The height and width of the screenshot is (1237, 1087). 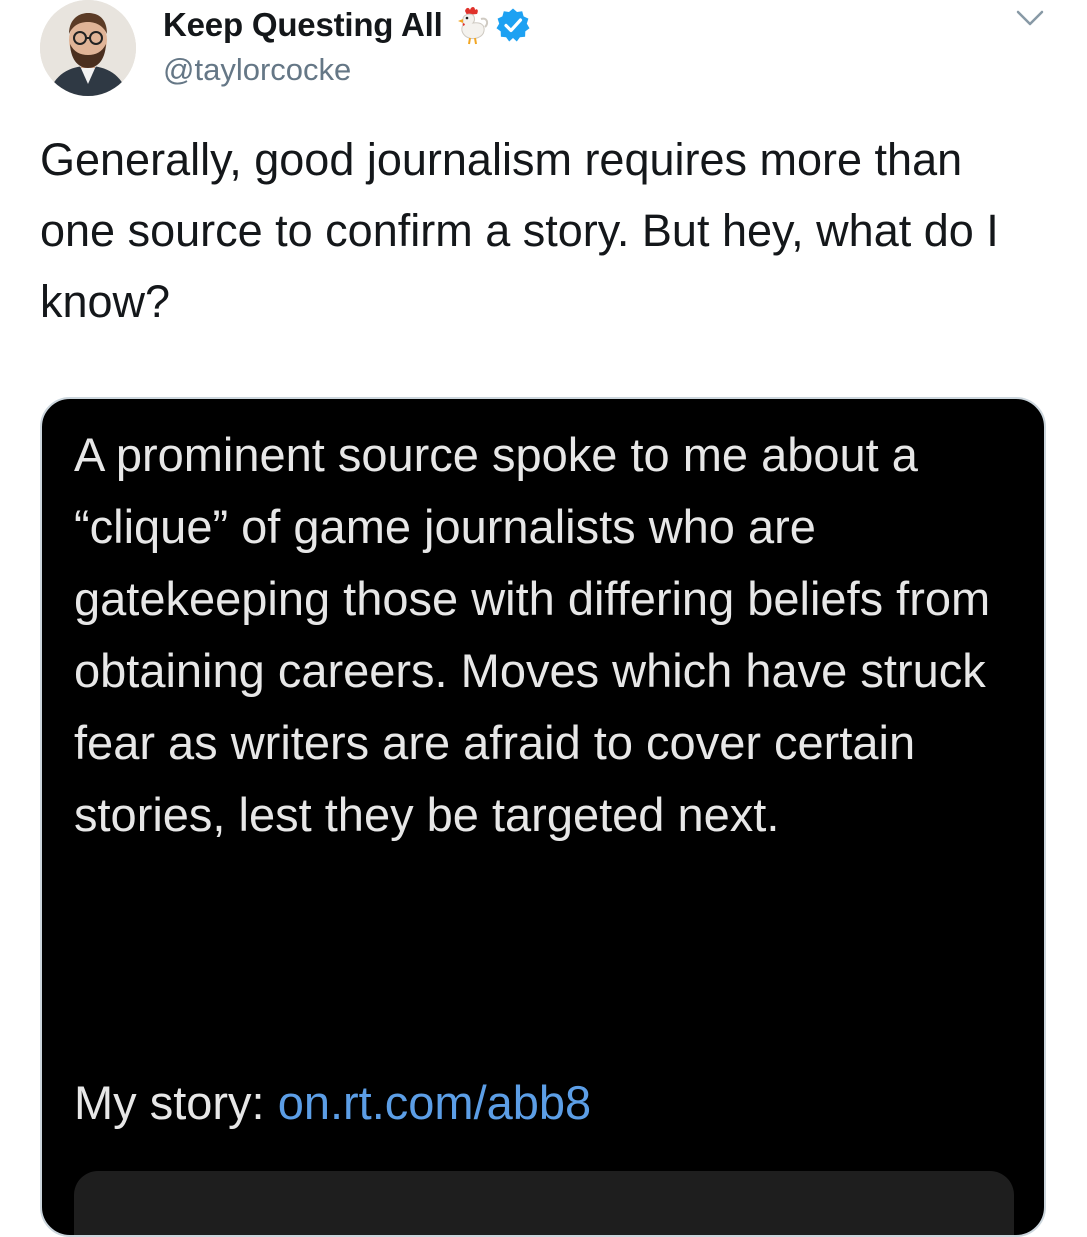 What do you see at coordinates (176, 1102) in the screenshot?
I see `media-story-label: My story:` at bounding box center [176, 1102].